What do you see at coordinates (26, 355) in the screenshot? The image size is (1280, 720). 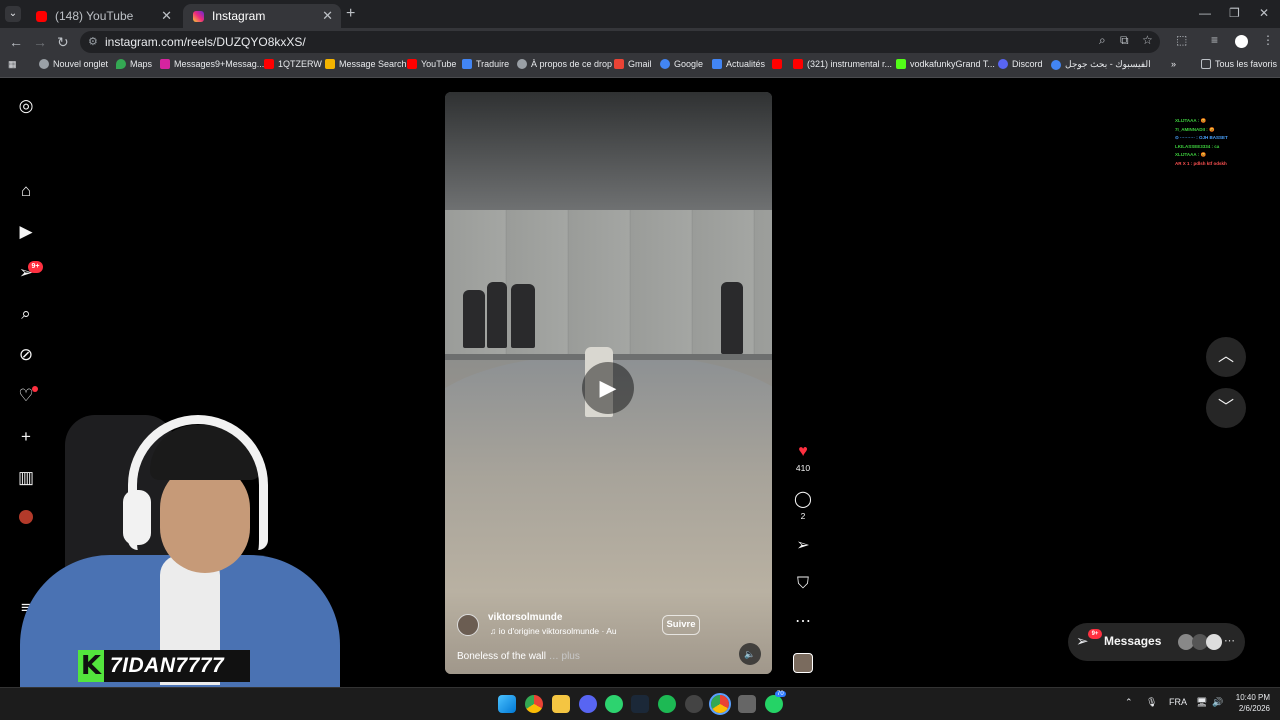 I see `explore-compass-icon: ⊘` at bounding box center [26, 355].